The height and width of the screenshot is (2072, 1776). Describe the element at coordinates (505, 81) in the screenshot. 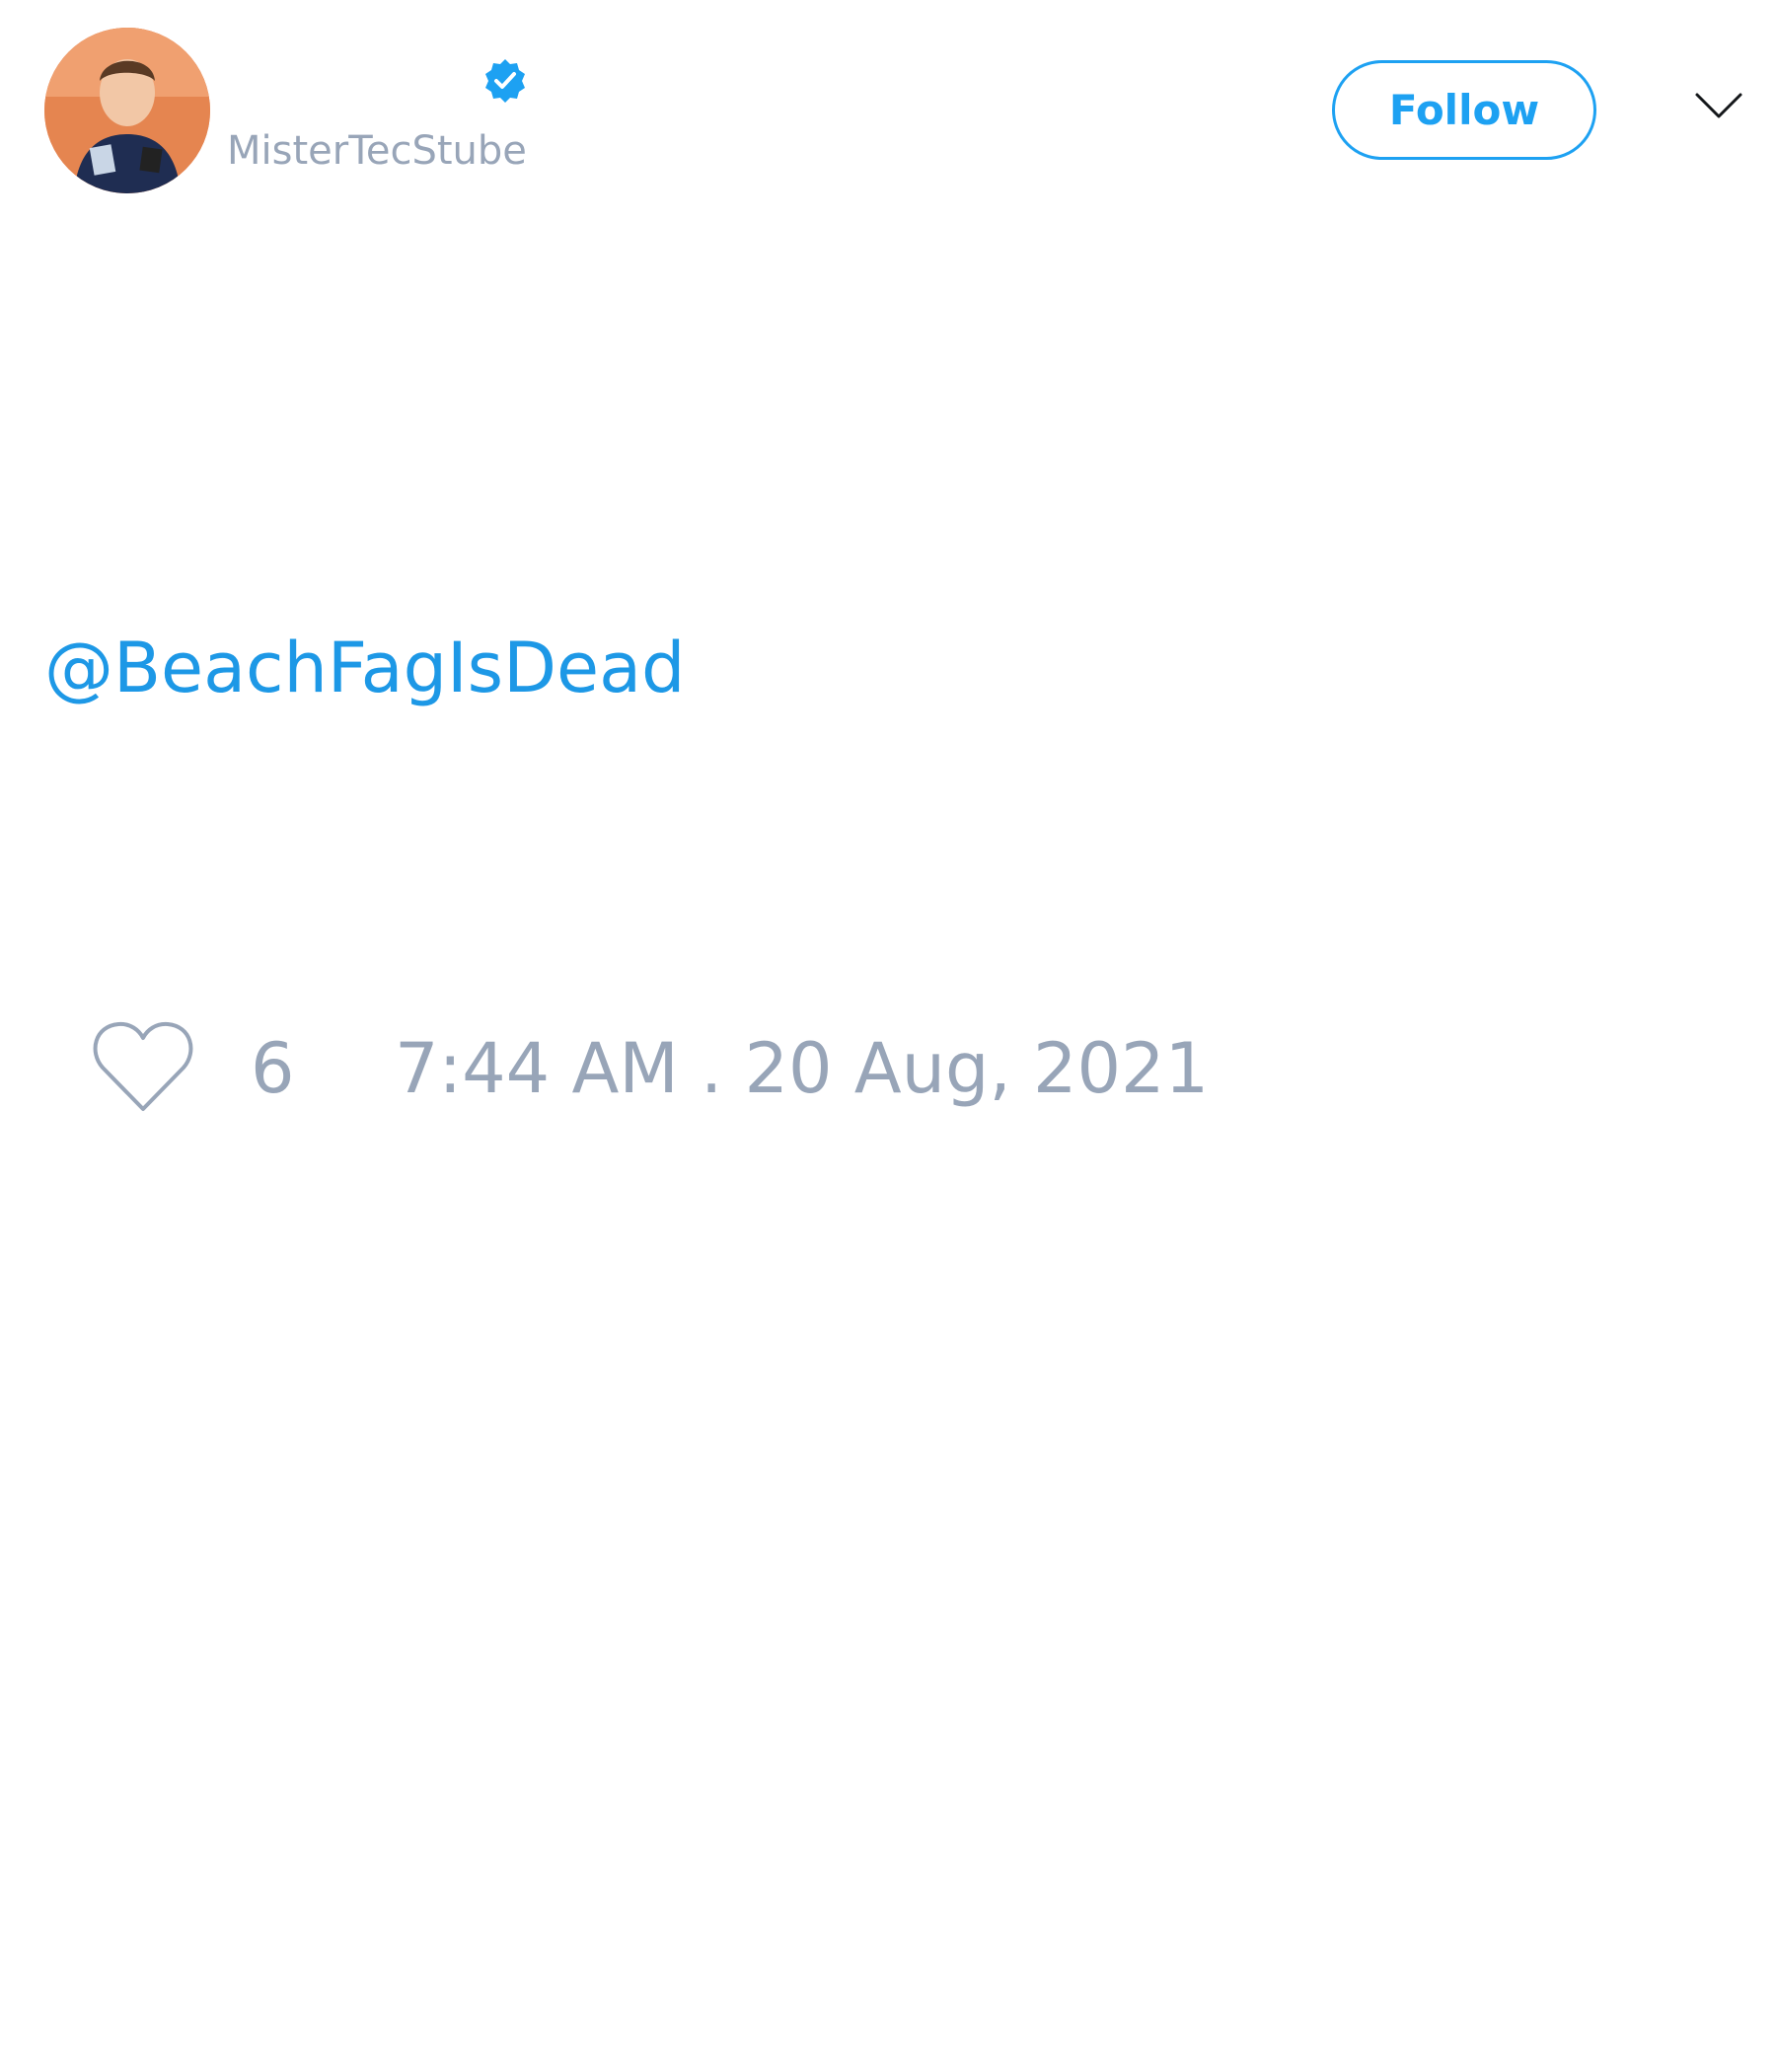

I see `verified-badge-icon` at that location.